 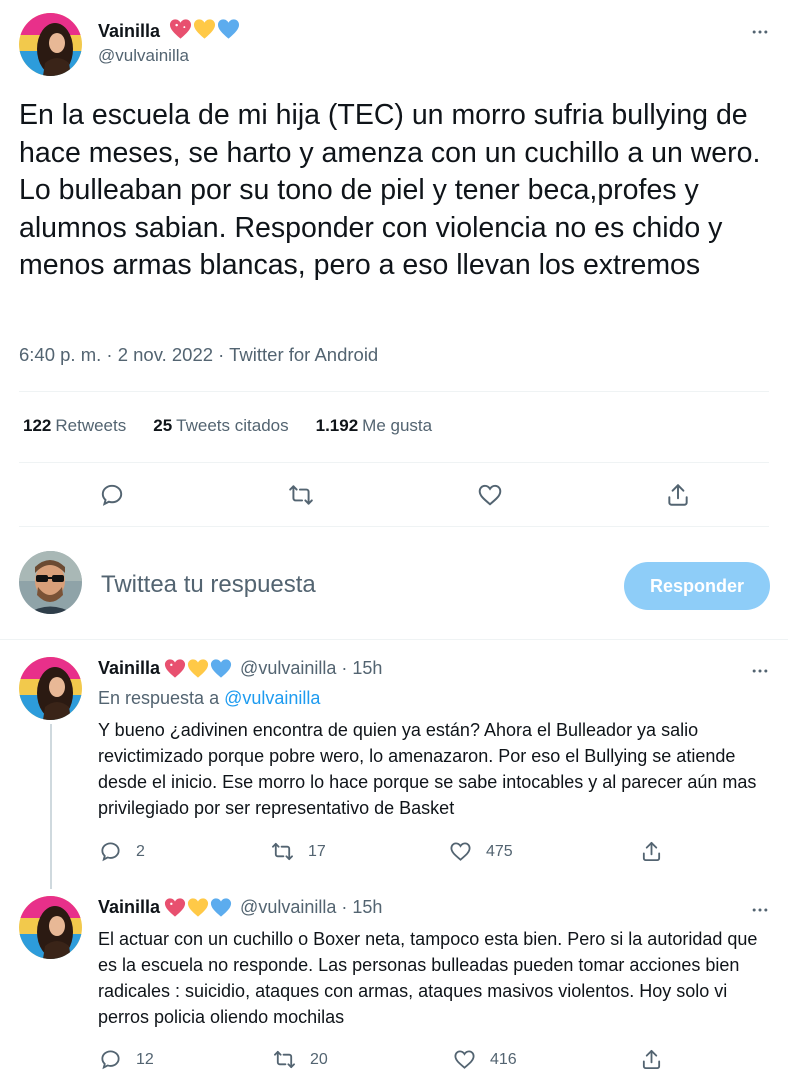 I want to click on current-user-avatar, so click(x=50, y=582).